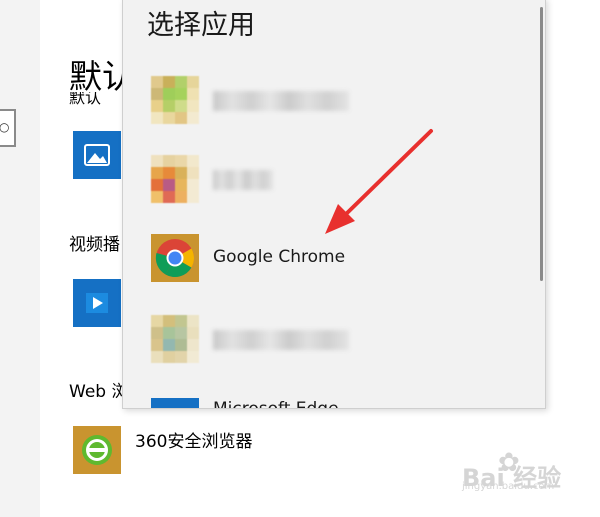 Image resolution: width=600 pixels, height=517 pixels. What do you see at coordinates (541, 144) in the screenshot?
I see `scrollbar` at bounding box center [541, 144].